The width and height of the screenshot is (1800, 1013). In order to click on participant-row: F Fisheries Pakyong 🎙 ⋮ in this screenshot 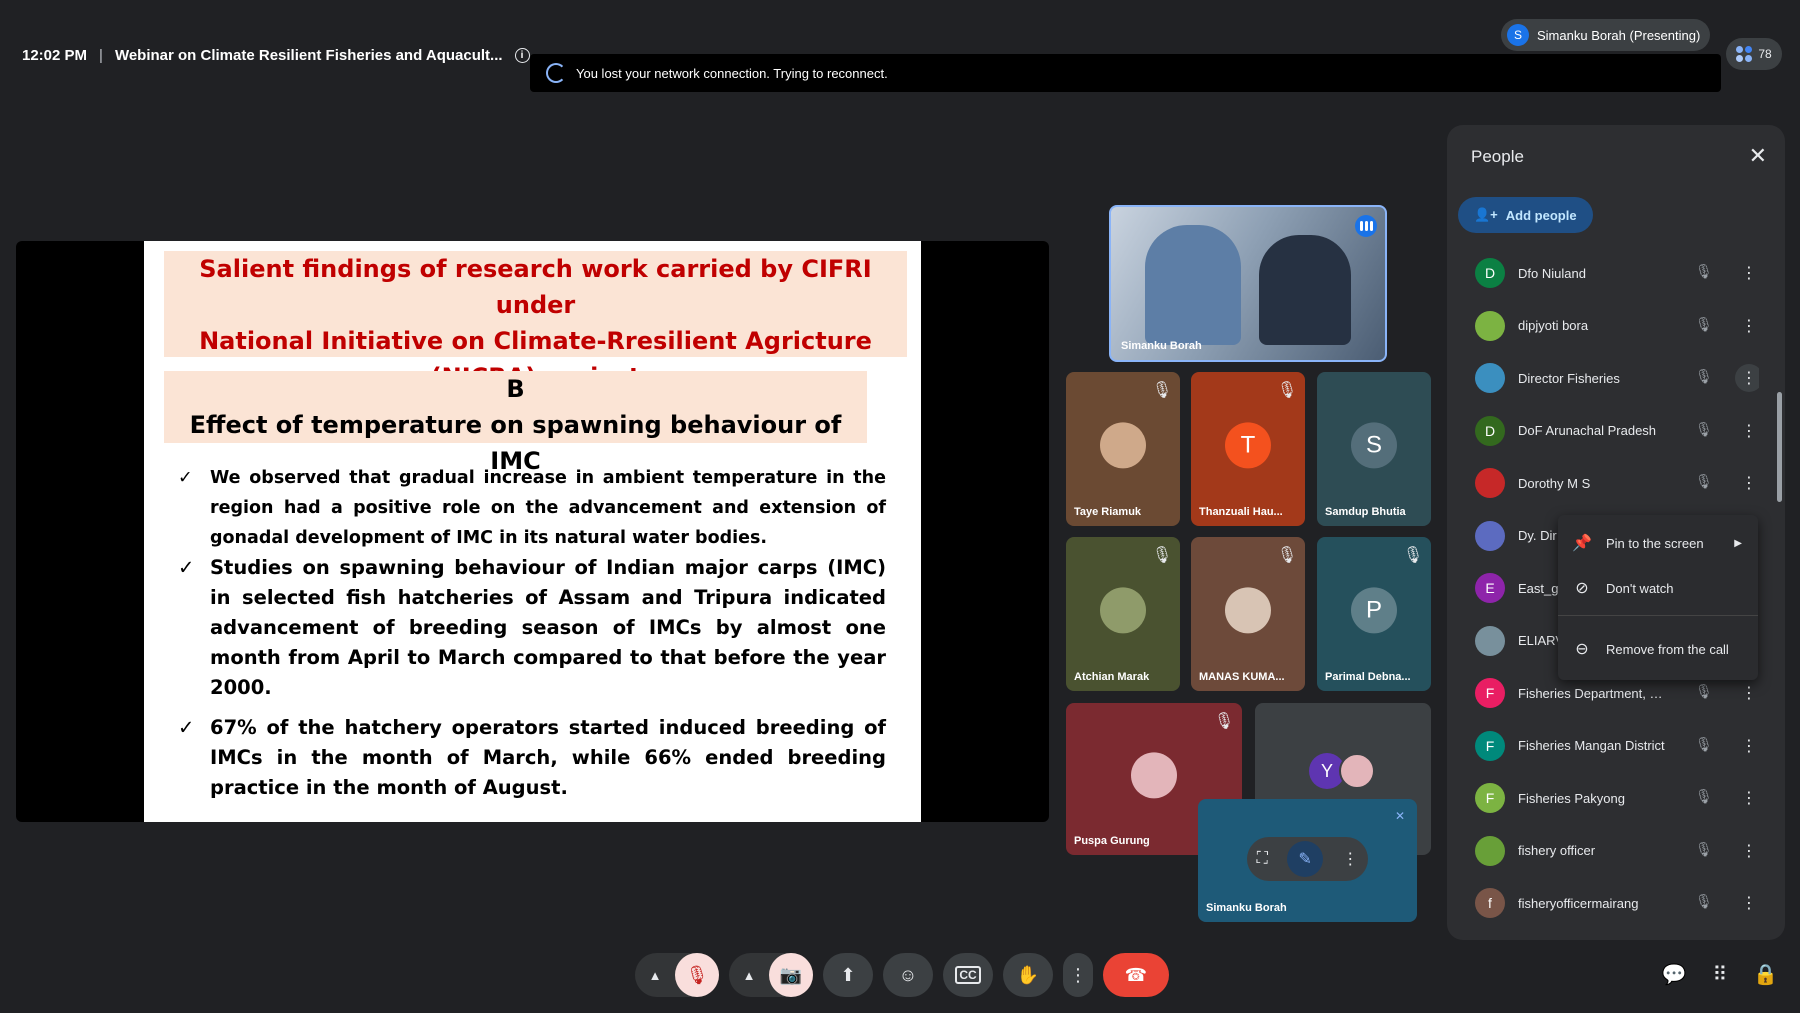, I will do `click(1609, 798)`.